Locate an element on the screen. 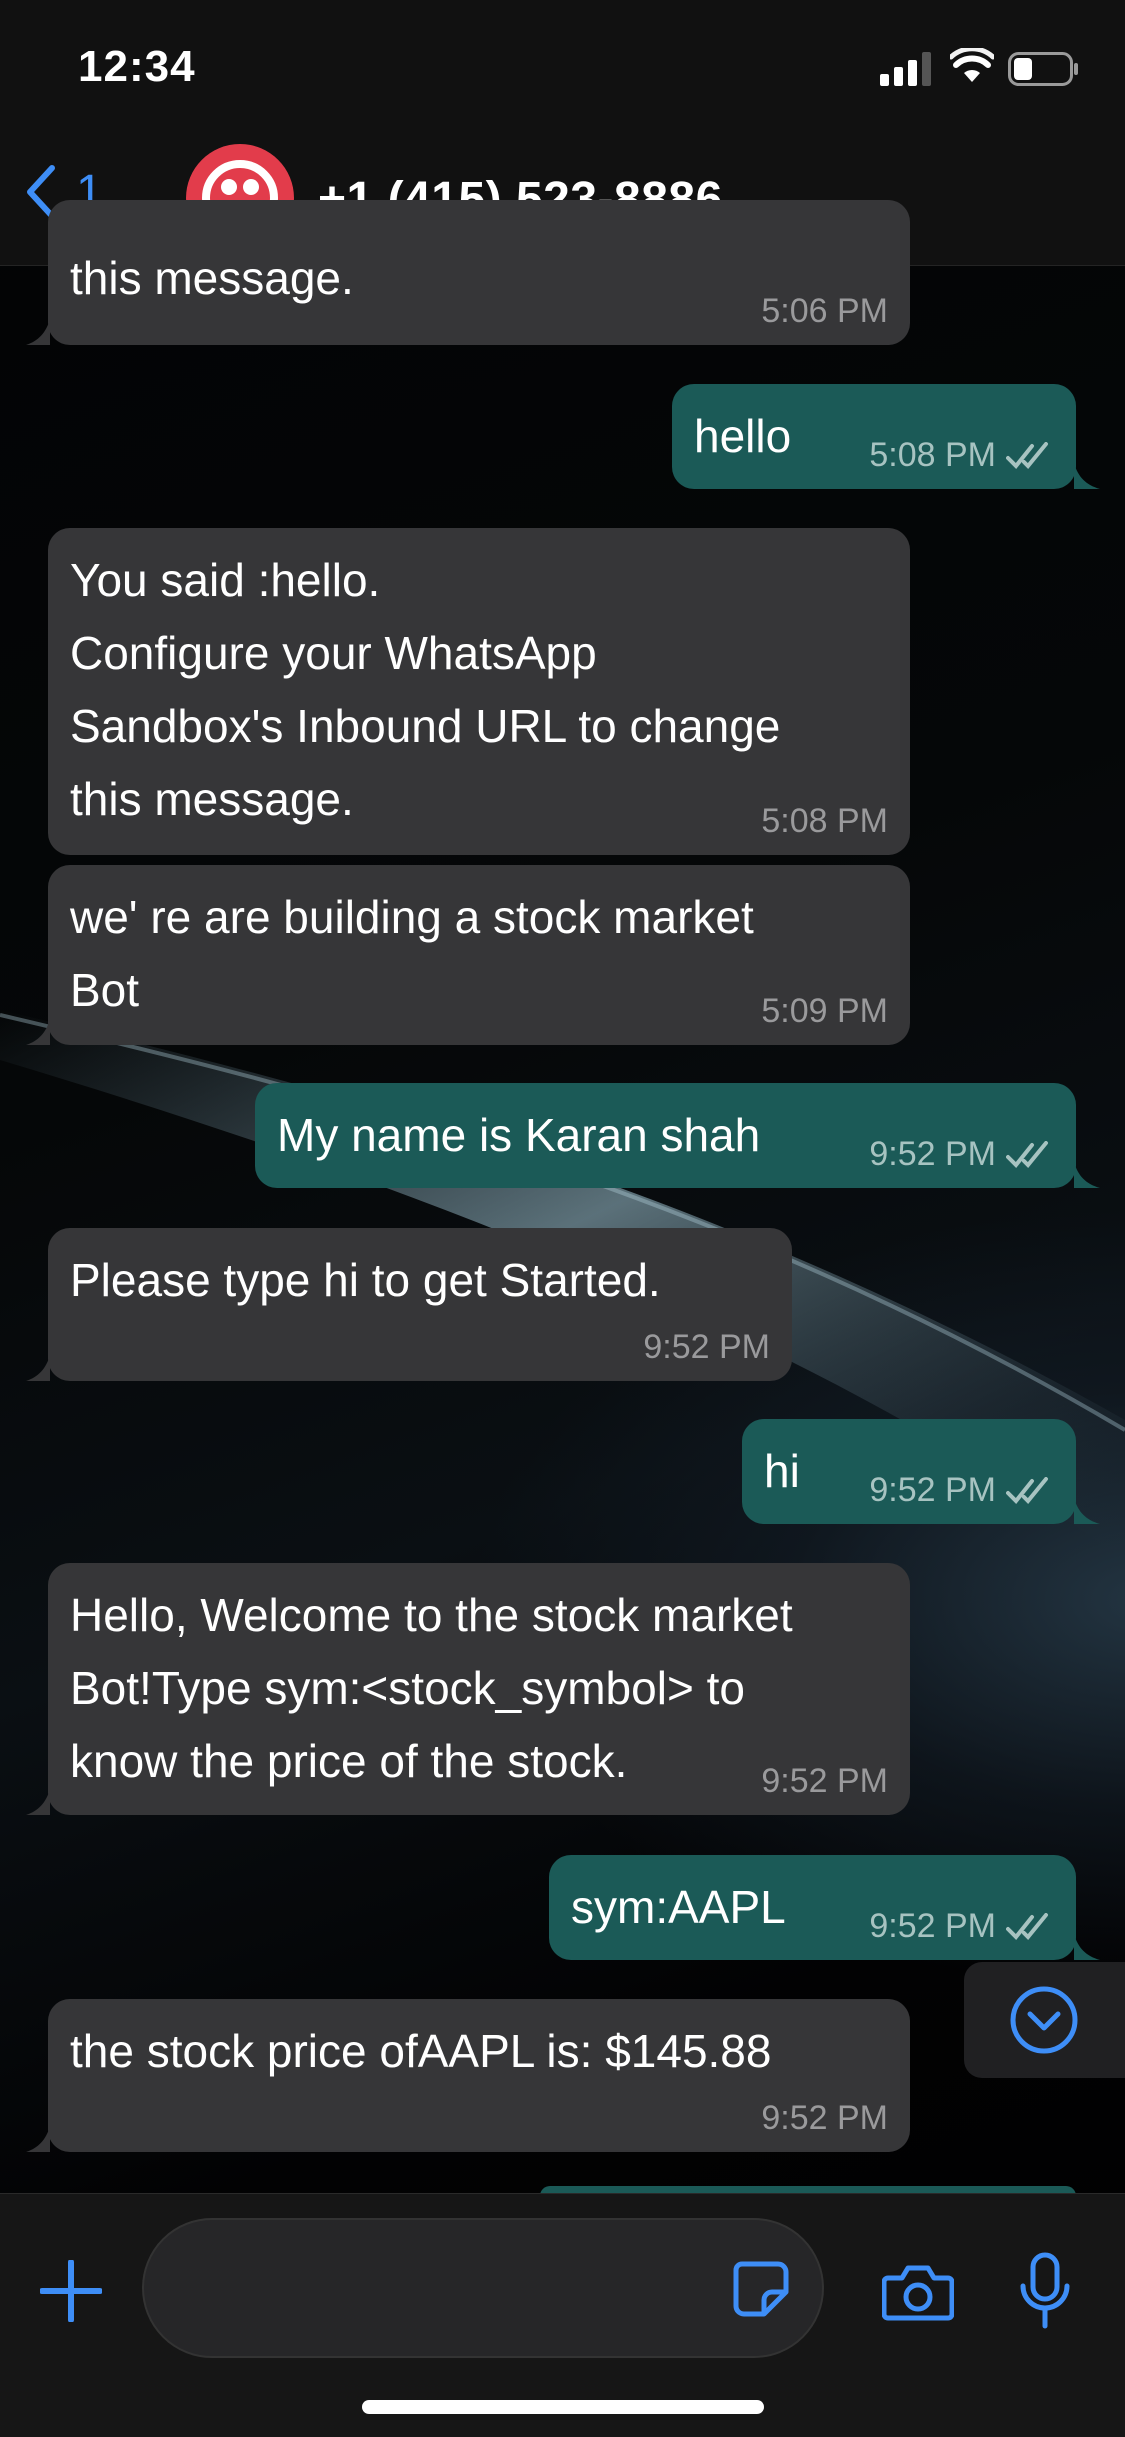  wifi-icon is located at coordinates (972, 65).